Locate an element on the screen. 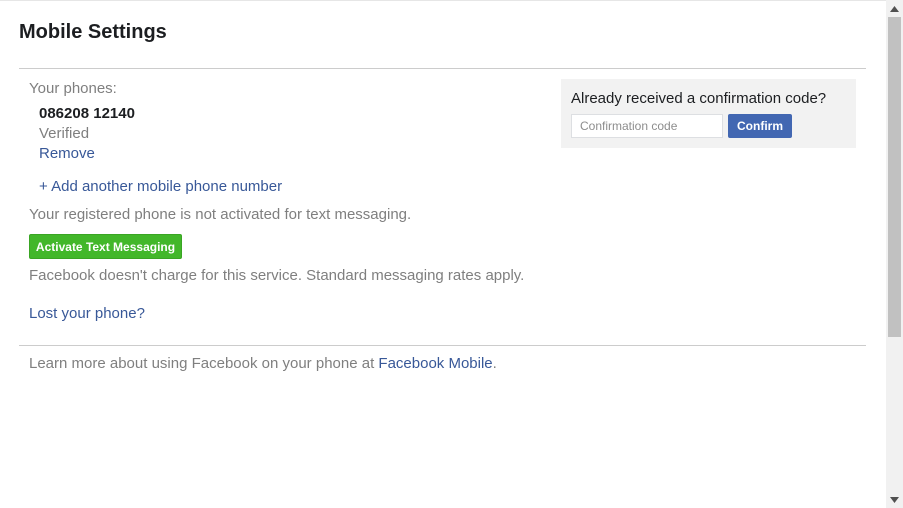  scroll-thumb is located at coordinates (894, 177).